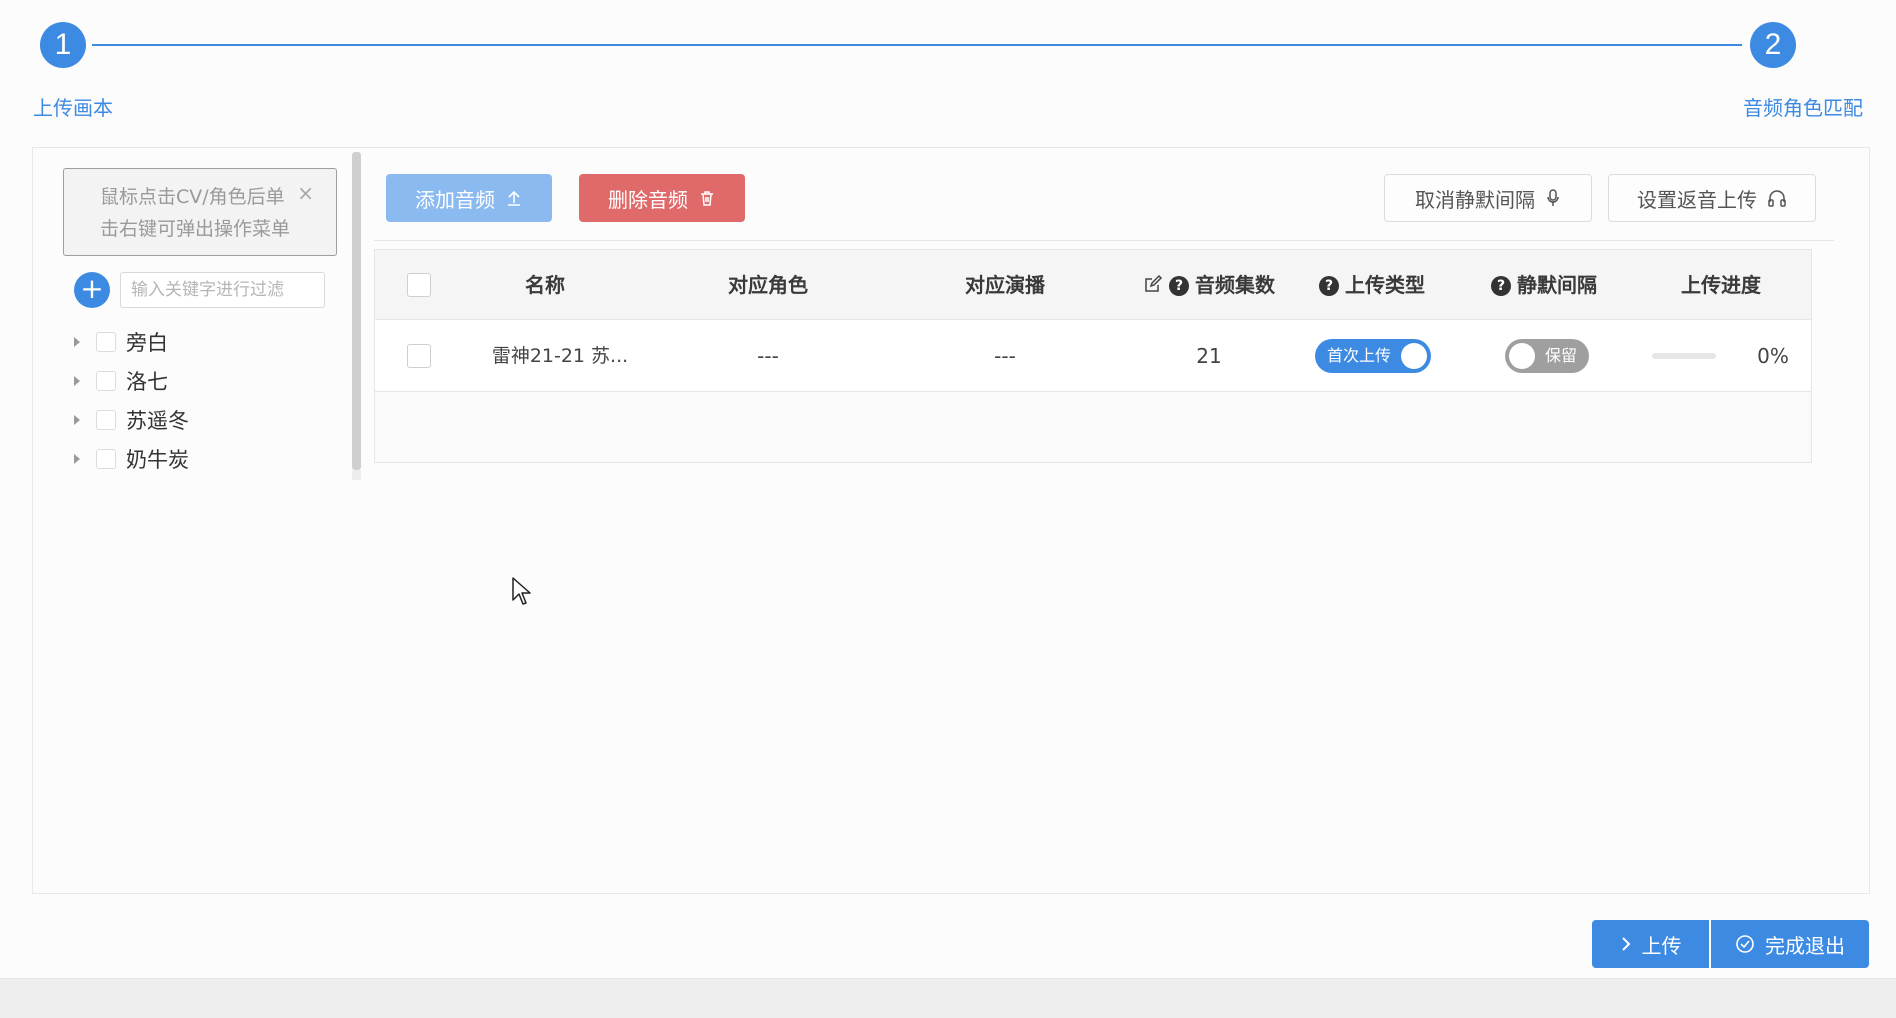 This screenshot has height=1018, width=1896. Describe the element at coordinates (1661, 945) in the screenshot. I see `upload-button-label: 上传` at that location.